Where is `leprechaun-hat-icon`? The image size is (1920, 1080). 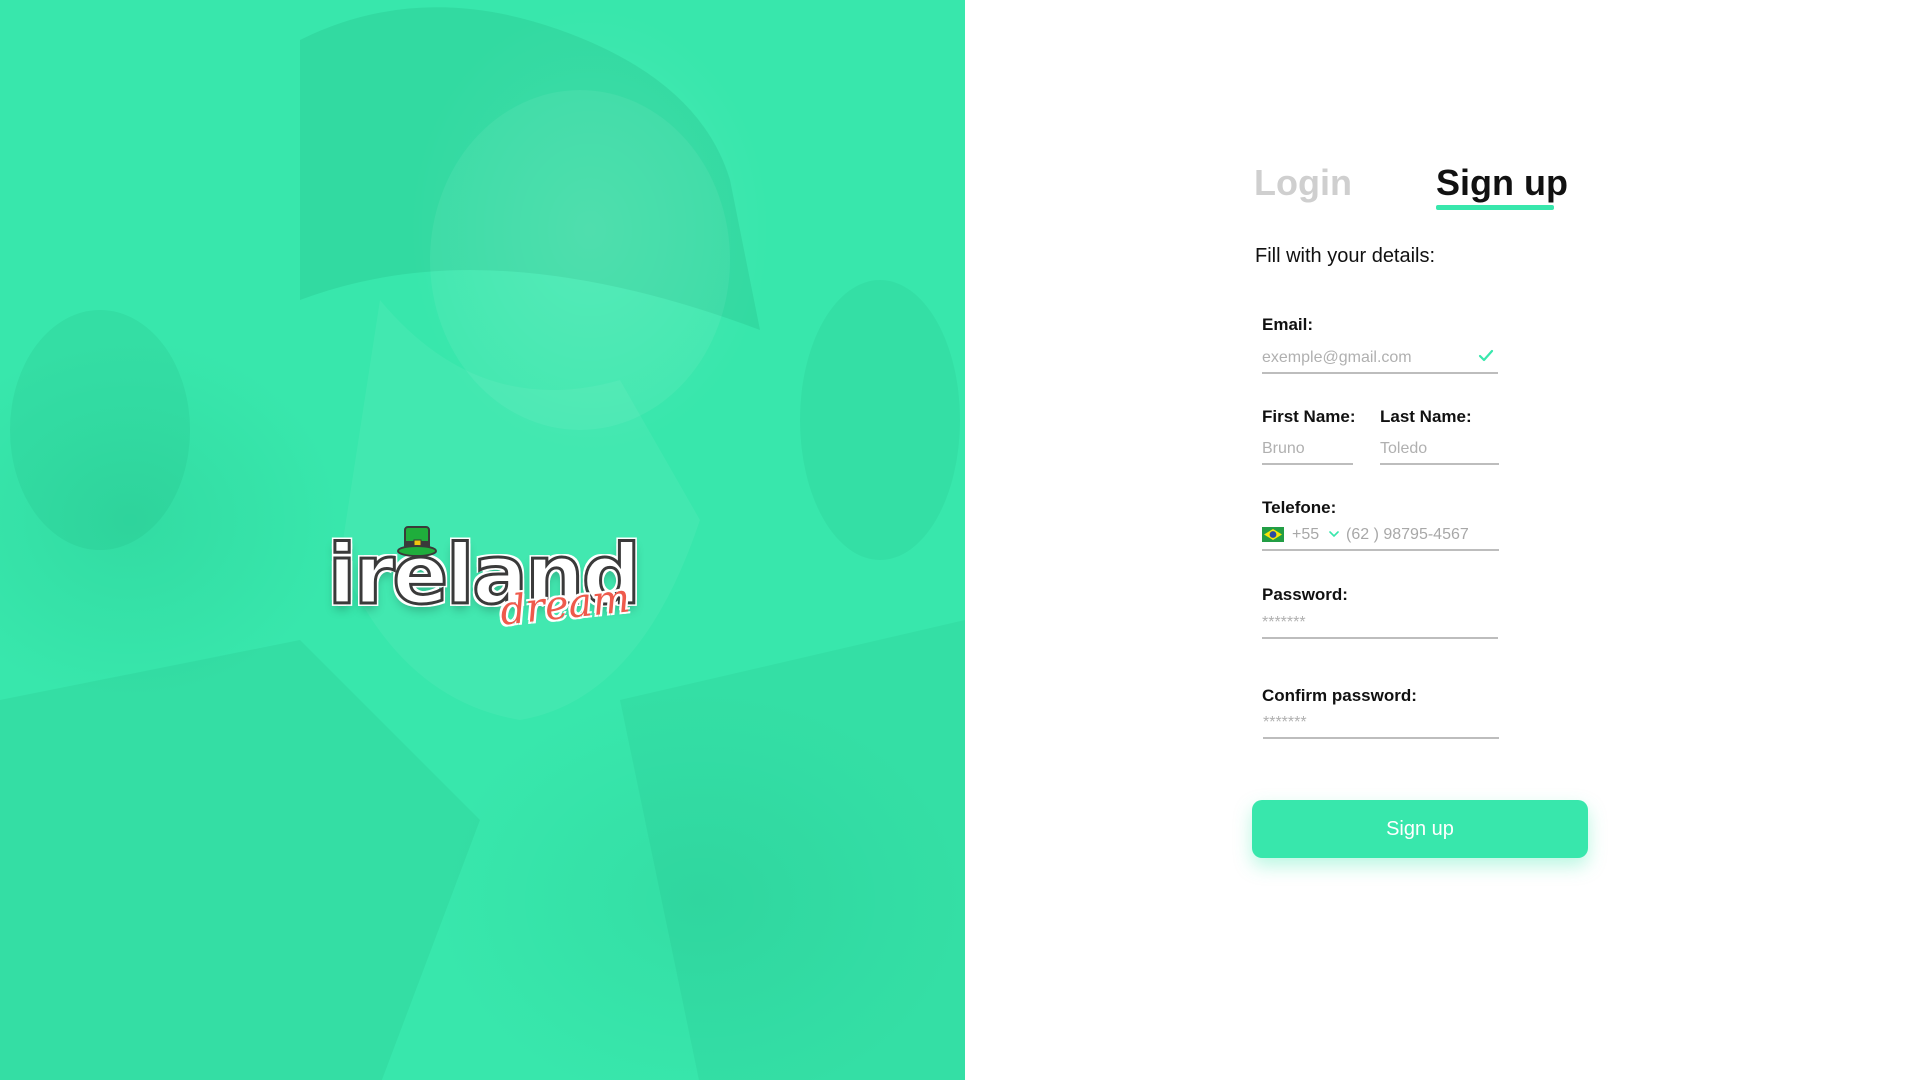 leprechaun-hat-icon is located at coordinates (417, 541).